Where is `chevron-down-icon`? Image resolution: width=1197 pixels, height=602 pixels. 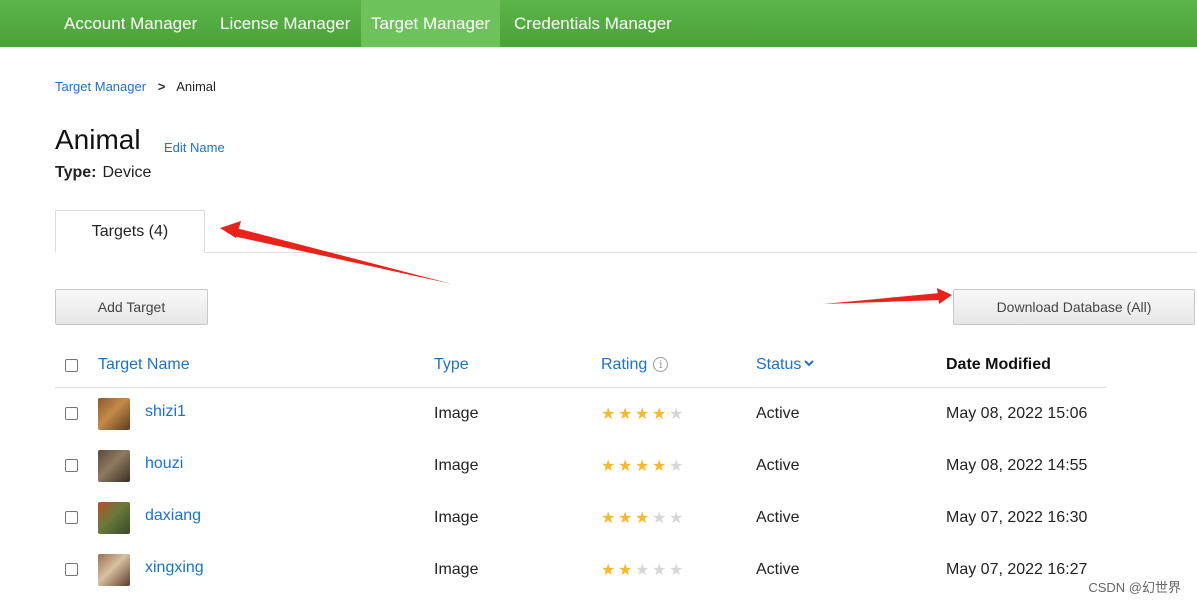 chevron-down-icon is located at coordinates (809, 363).